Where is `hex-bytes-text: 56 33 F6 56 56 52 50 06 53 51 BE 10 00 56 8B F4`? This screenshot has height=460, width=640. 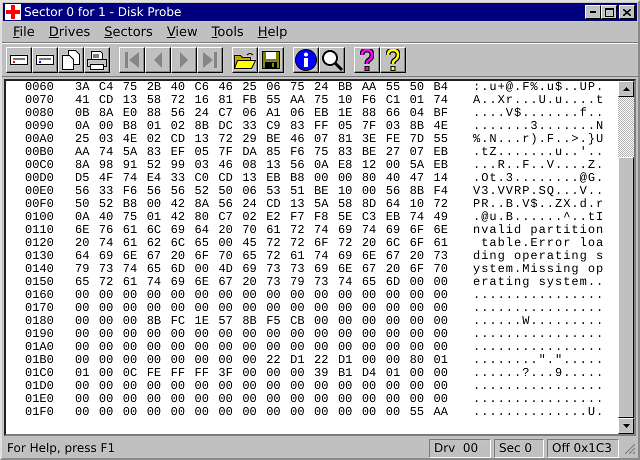 hex-bytes-text: 56 33 F6 56 56 52 50 06 53 51 BE 10 00 56 8B F4 is located at coordinates (262, 191).